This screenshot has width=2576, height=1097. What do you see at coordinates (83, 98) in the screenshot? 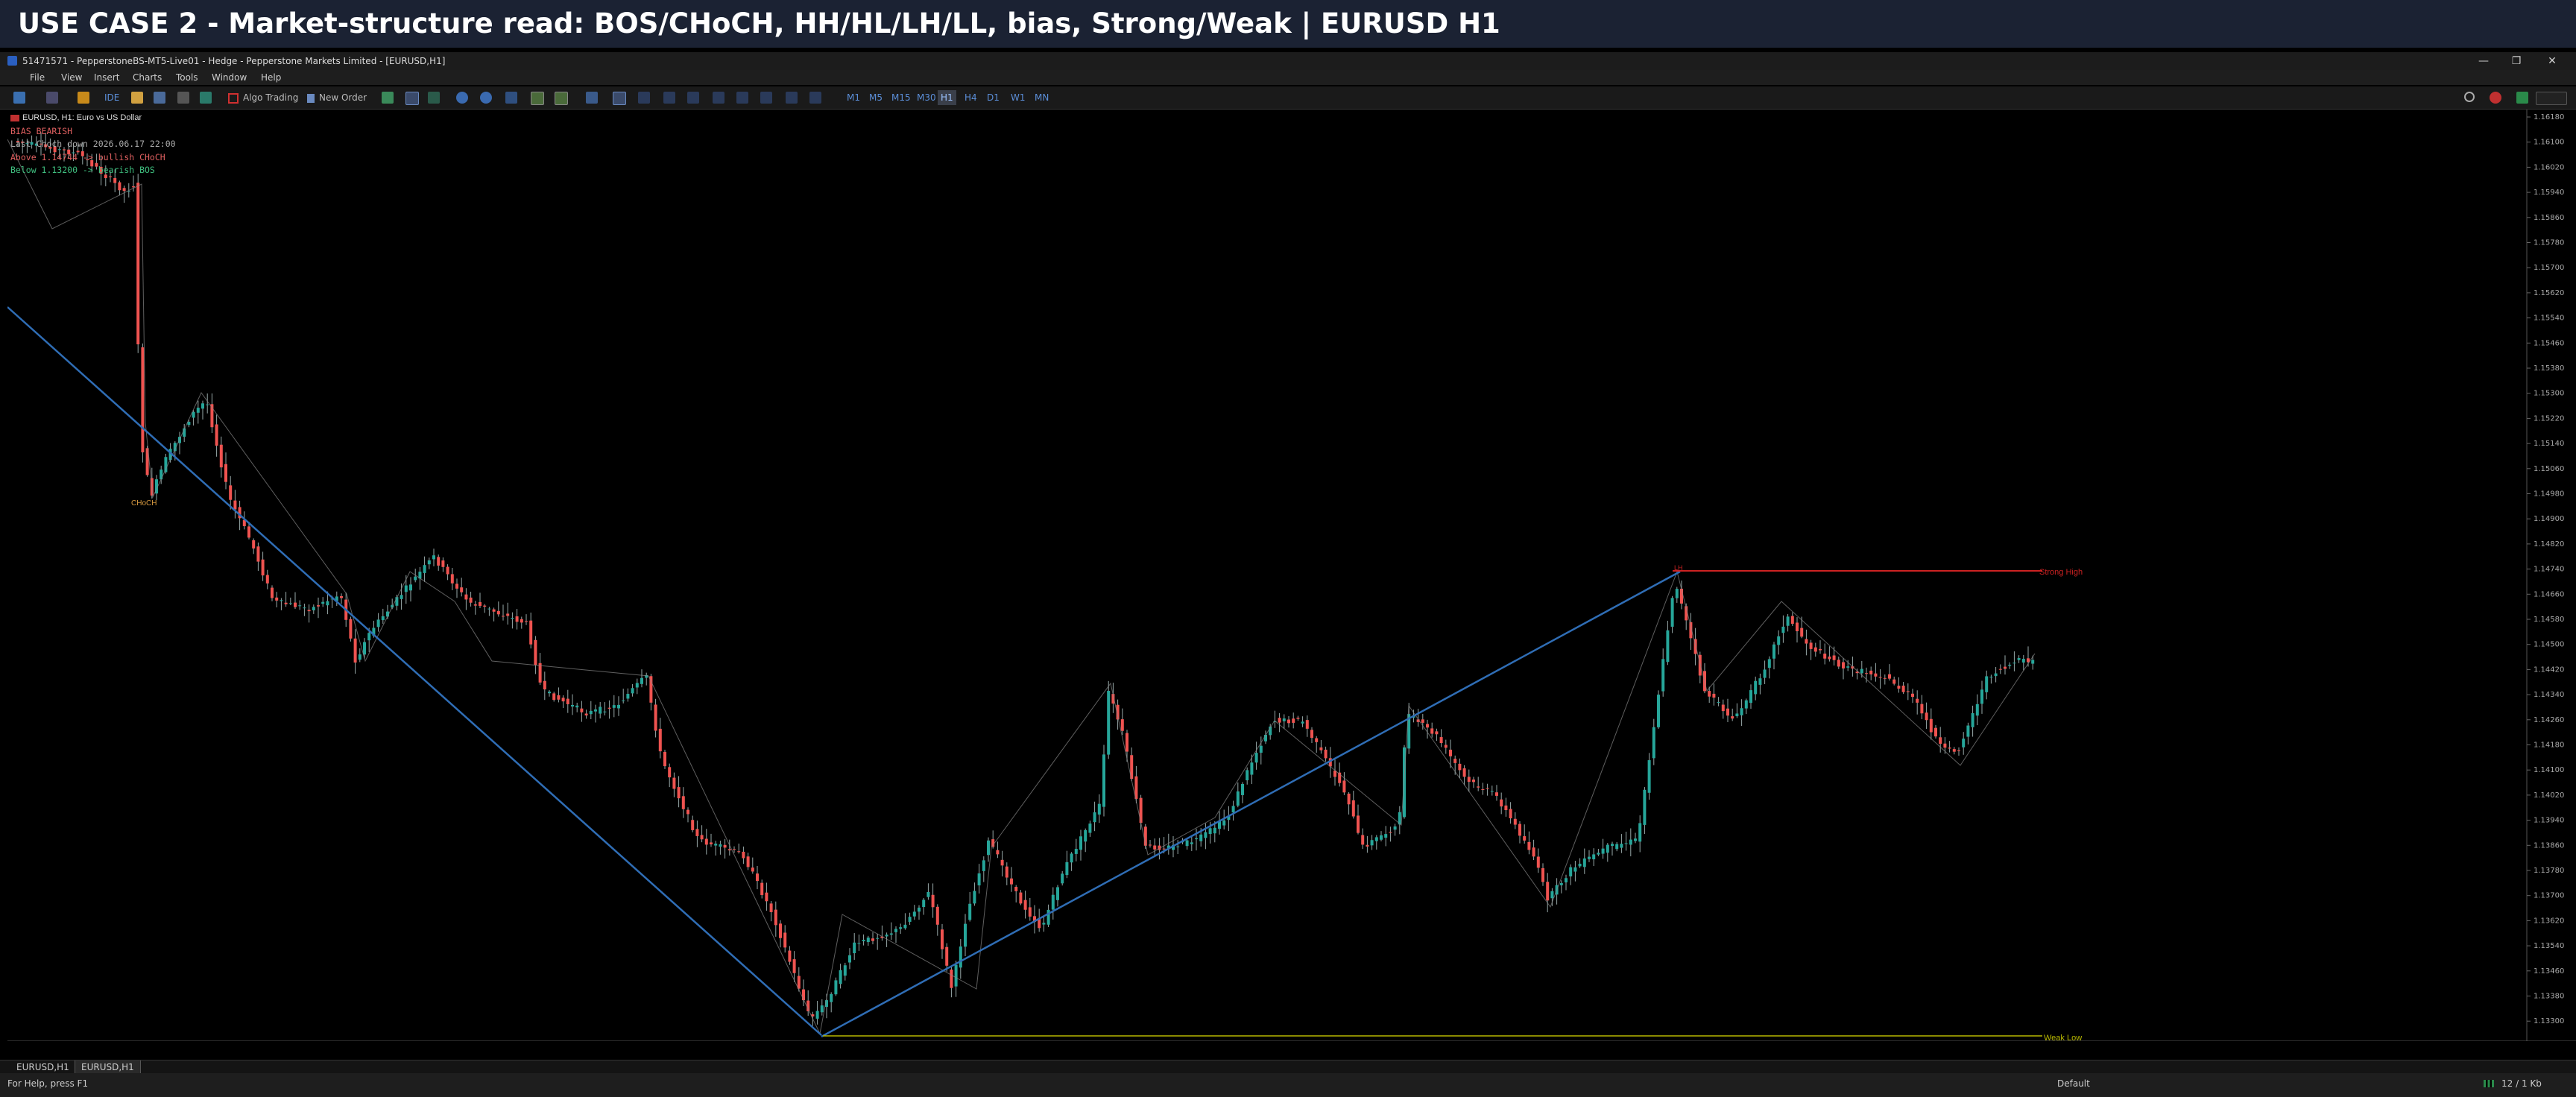
I see `market-watch-icon` at bounding box center [83, 98].